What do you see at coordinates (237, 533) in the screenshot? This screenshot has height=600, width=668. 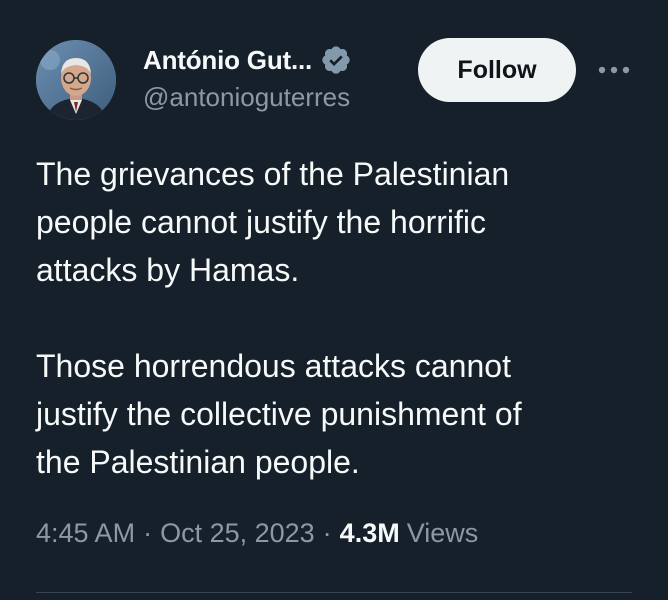 I see `tweet-date: Oct 25, 2023` at bounding box center [237, 533].